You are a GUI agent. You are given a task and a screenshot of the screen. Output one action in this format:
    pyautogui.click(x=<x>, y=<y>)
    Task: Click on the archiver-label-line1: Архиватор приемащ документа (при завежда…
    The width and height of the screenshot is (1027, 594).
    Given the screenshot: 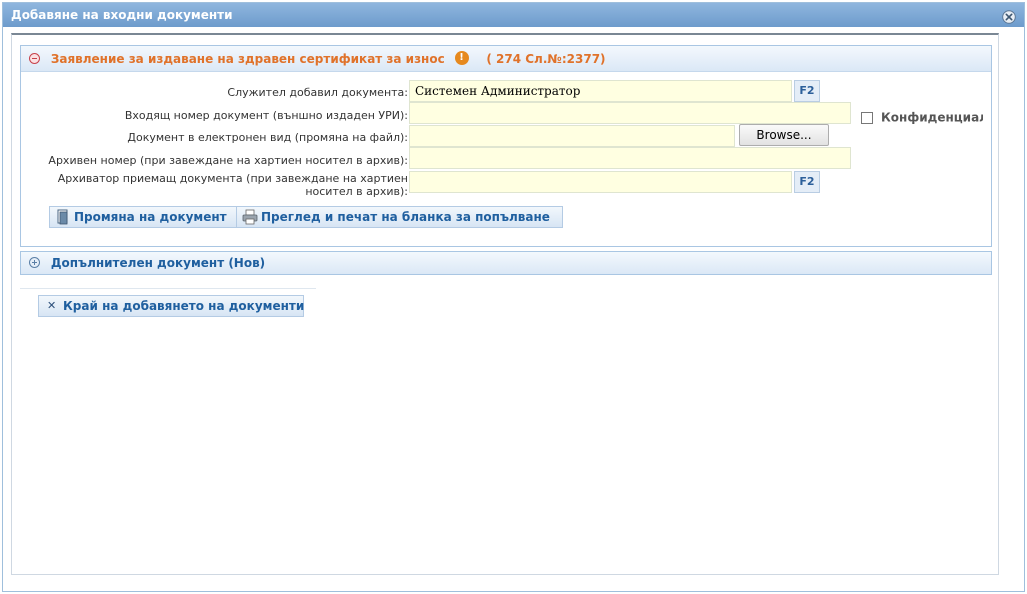 What is the action you would take?
    pyautogui.click(x=232, y=178)
    